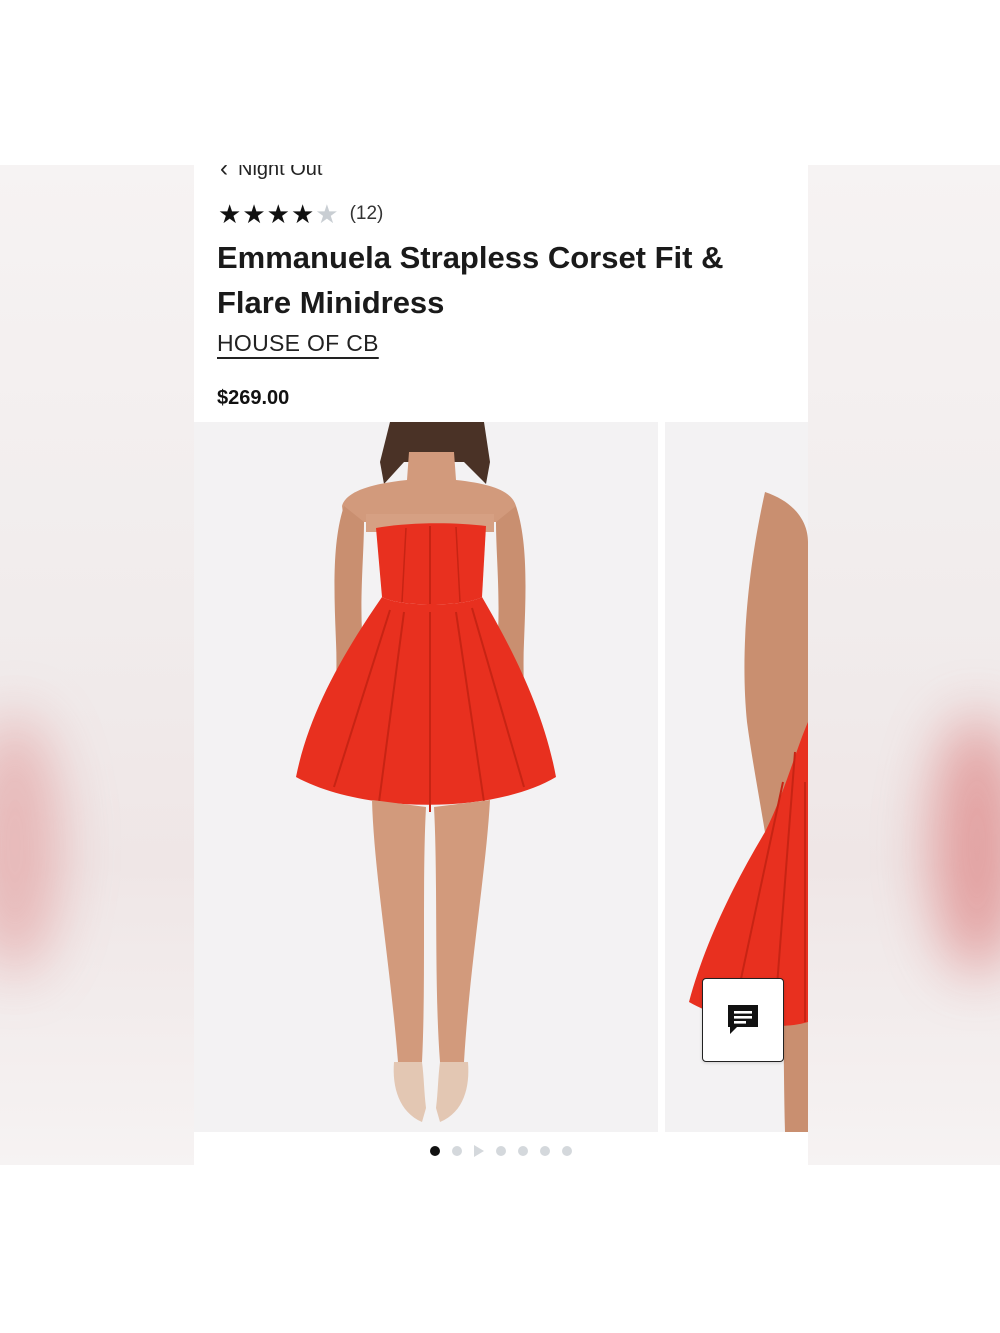 The width and height of the screenshot is (1000, 1333). I want to click on chat-icon, so click(743, 1019).